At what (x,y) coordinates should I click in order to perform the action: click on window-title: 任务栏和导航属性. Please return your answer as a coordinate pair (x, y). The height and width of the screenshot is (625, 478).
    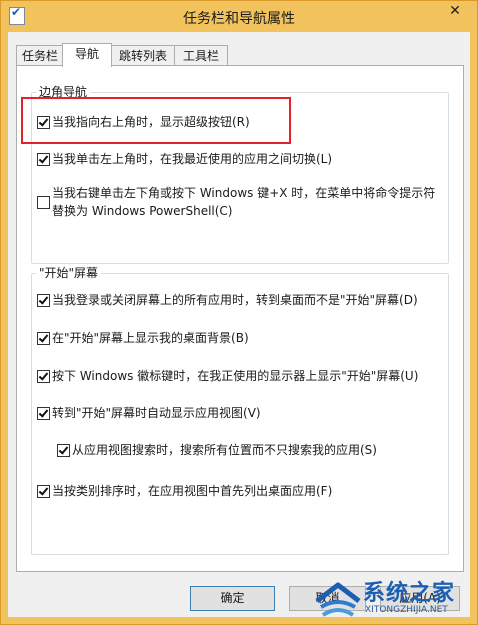
    Looking at the image, I should click on (239, 19).